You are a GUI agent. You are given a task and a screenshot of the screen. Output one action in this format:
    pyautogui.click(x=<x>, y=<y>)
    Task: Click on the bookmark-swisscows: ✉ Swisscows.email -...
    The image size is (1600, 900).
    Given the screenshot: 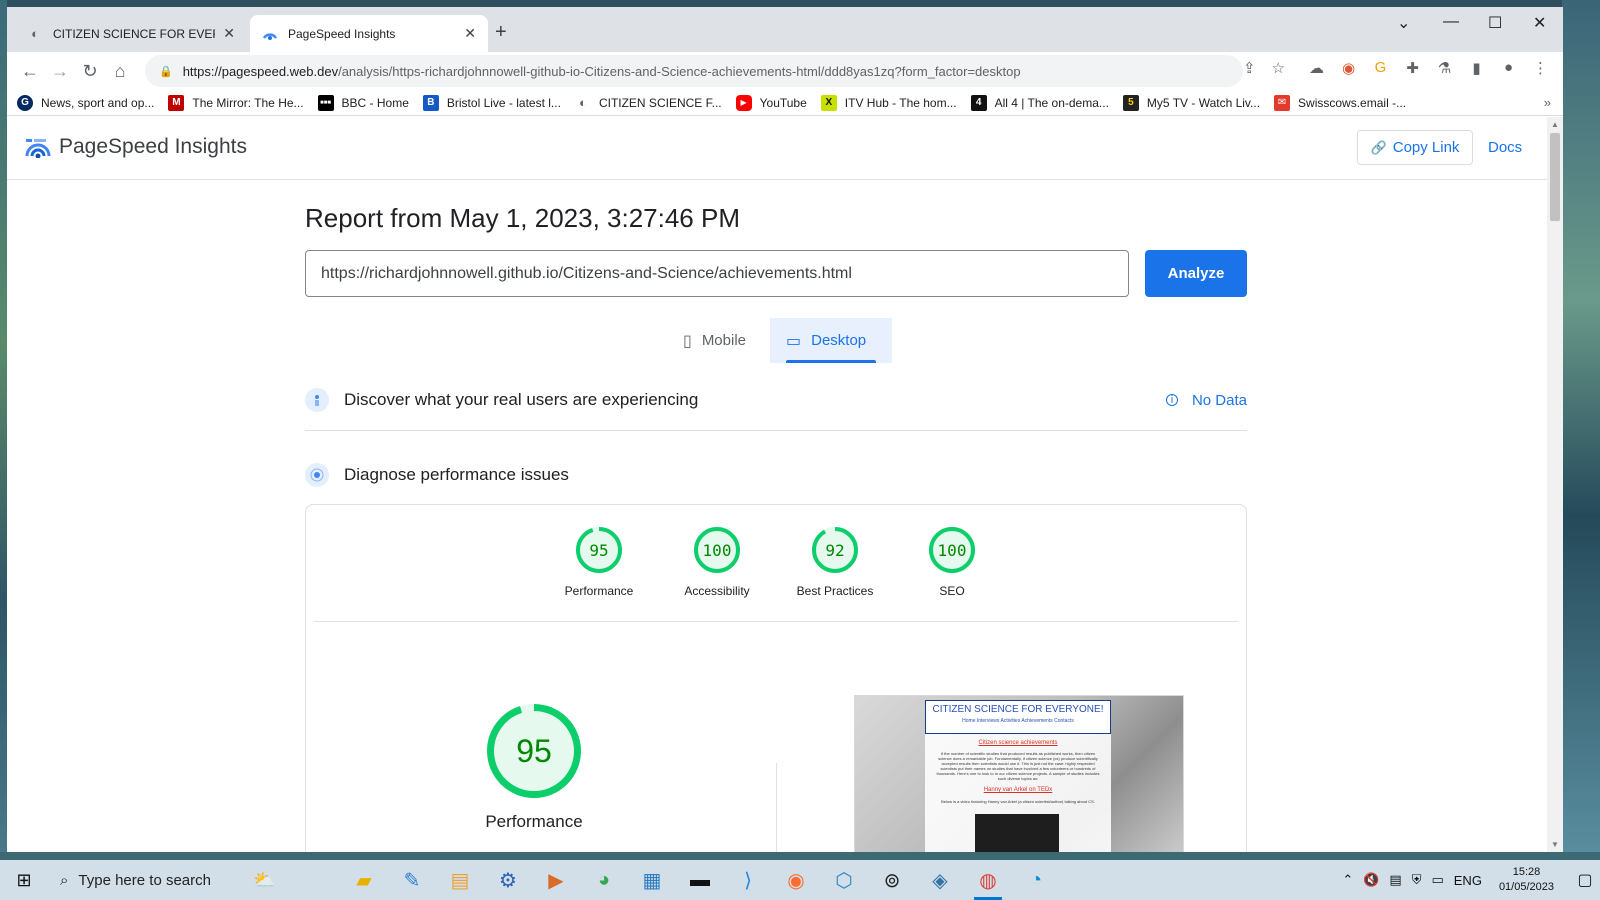 What is the action you would take?
    pyautogui.click(x=1340, y=102)
    